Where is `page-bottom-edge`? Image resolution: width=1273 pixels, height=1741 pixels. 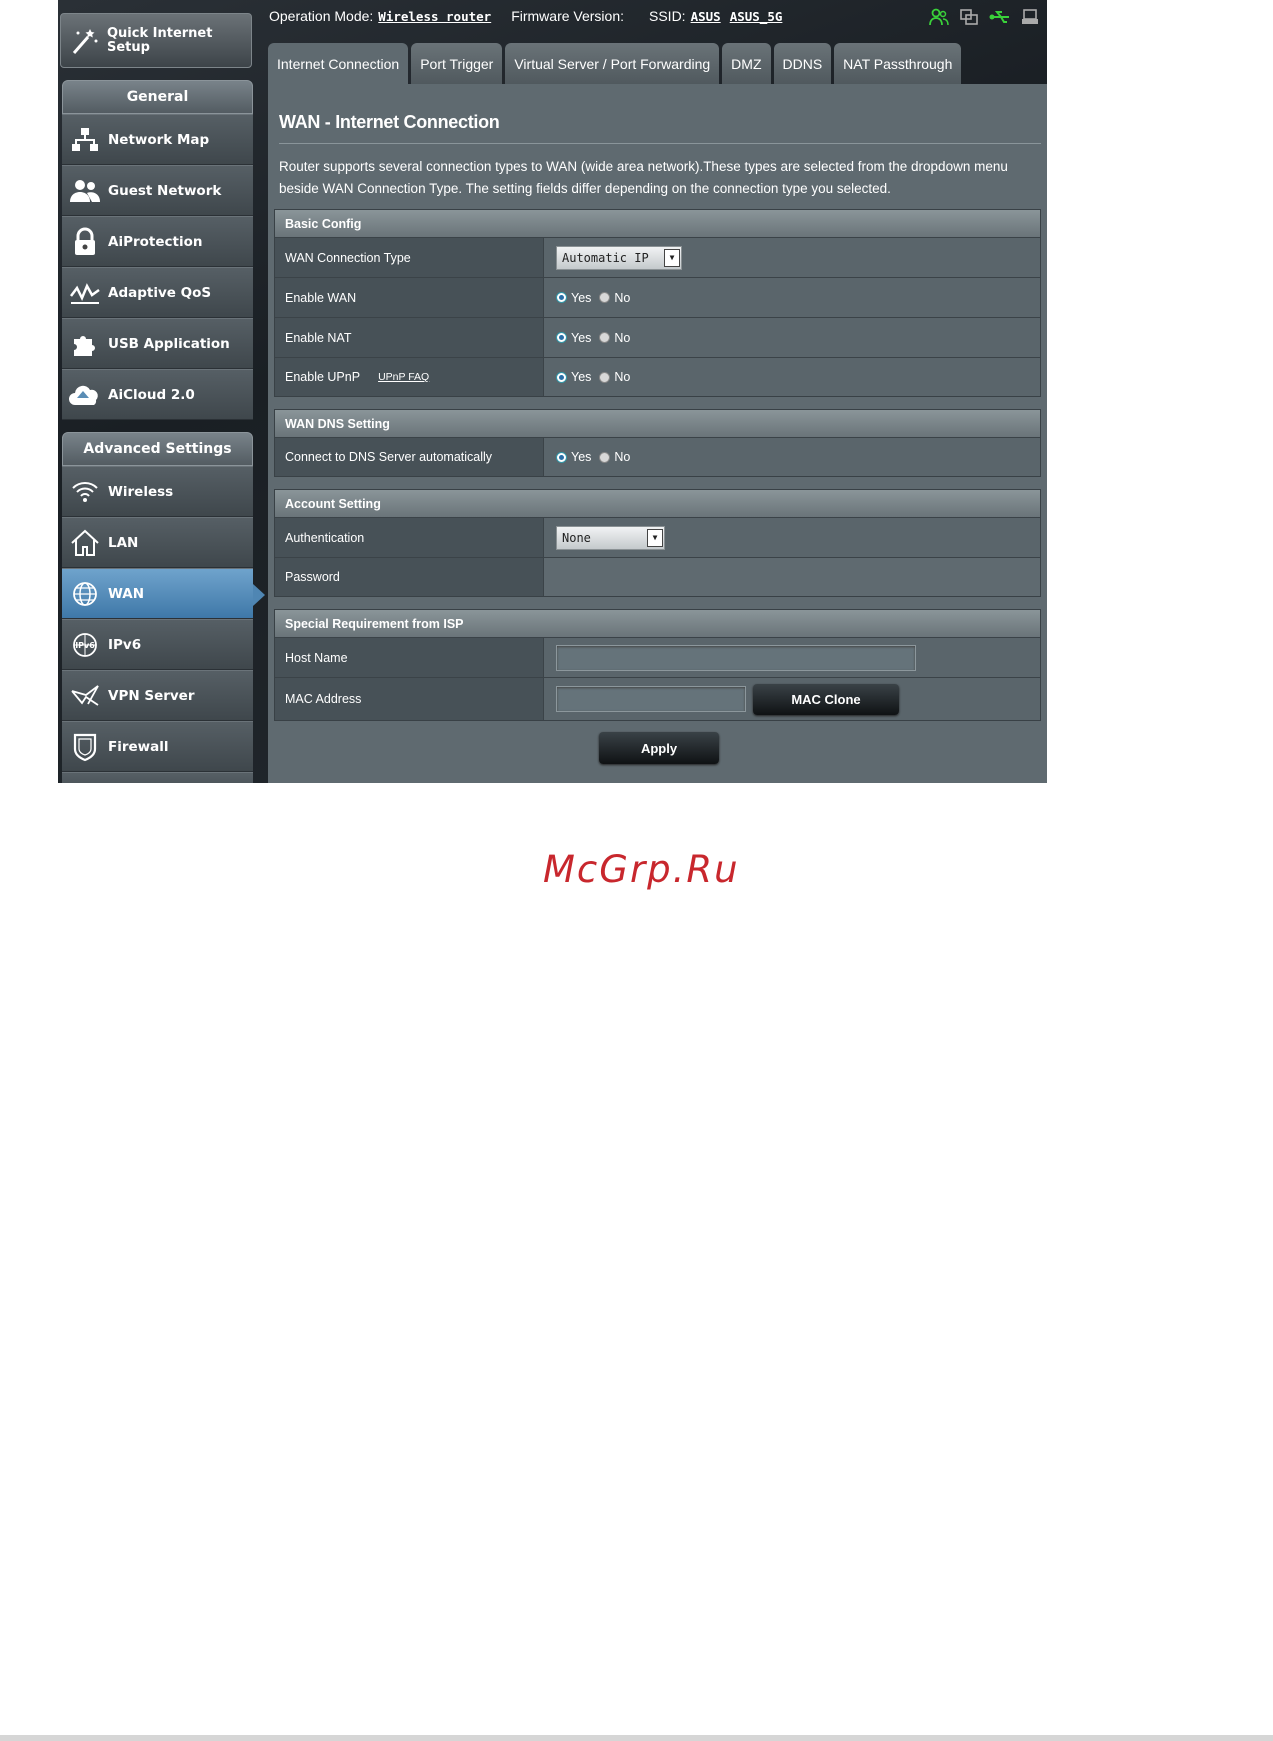 page-bottom-edge is located at coordinates (636, 1738).